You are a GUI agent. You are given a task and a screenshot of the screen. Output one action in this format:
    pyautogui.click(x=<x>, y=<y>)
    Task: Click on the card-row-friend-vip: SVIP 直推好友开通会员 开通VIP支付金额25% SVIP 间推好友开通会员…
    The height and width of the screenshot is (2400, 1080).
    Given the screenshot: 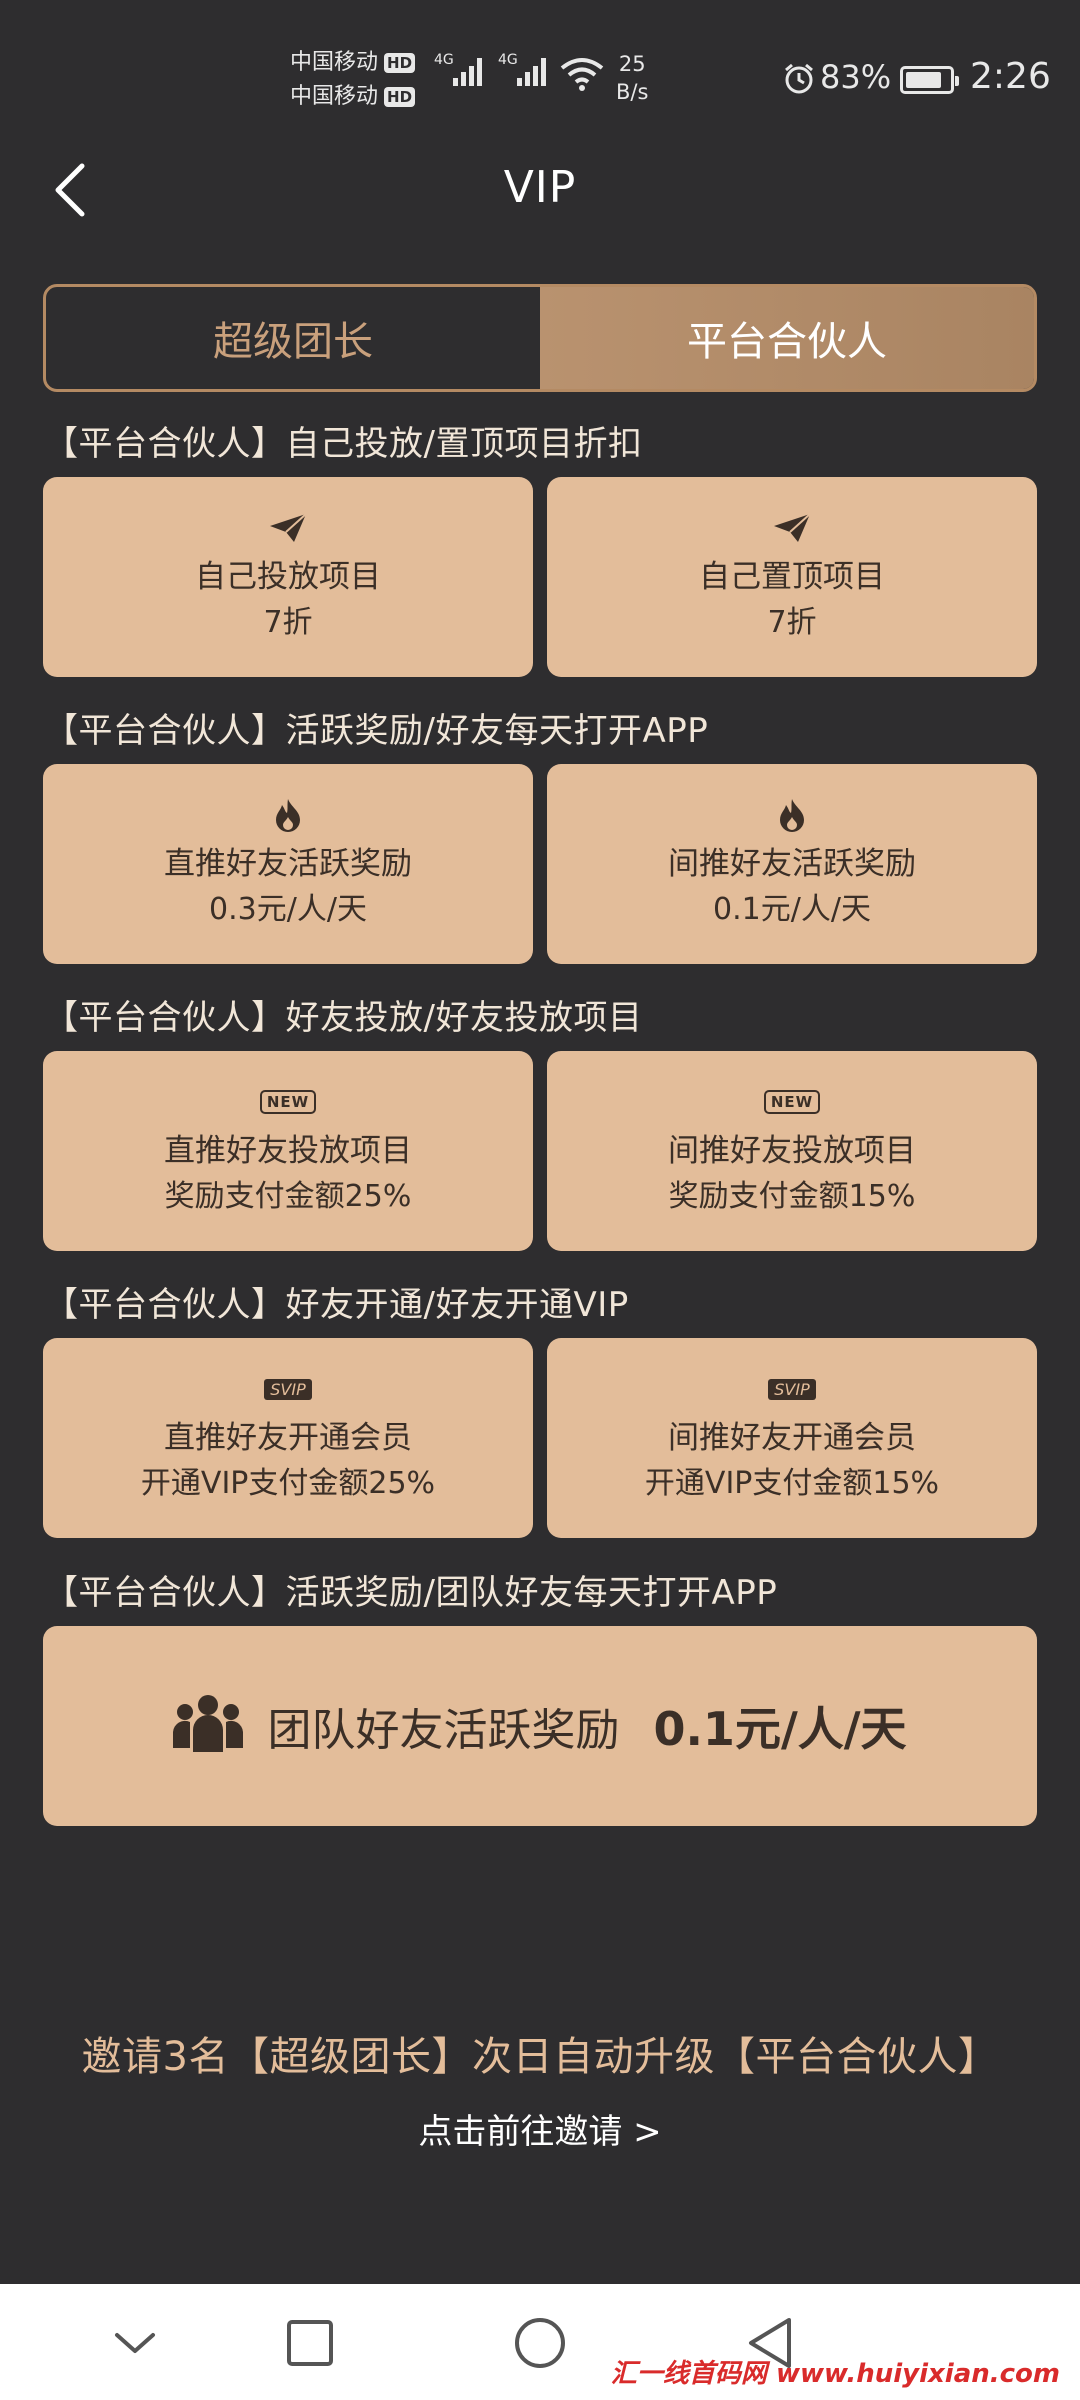 What is the action you would take?
    pyautogui.click(x=540, y=1438)
    